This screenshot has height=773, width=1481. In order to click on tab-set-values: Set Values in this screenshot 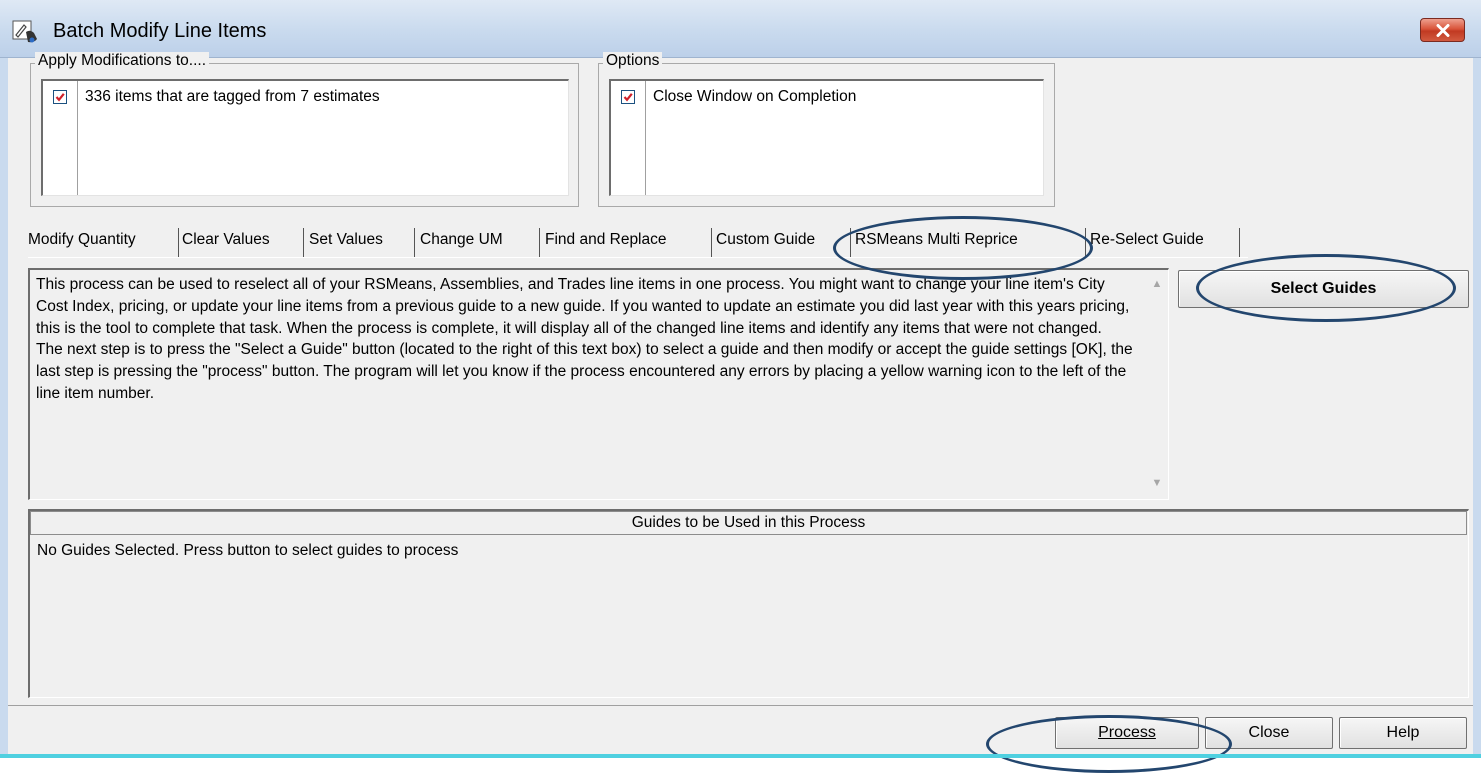, I will do `click(346, 242)`.